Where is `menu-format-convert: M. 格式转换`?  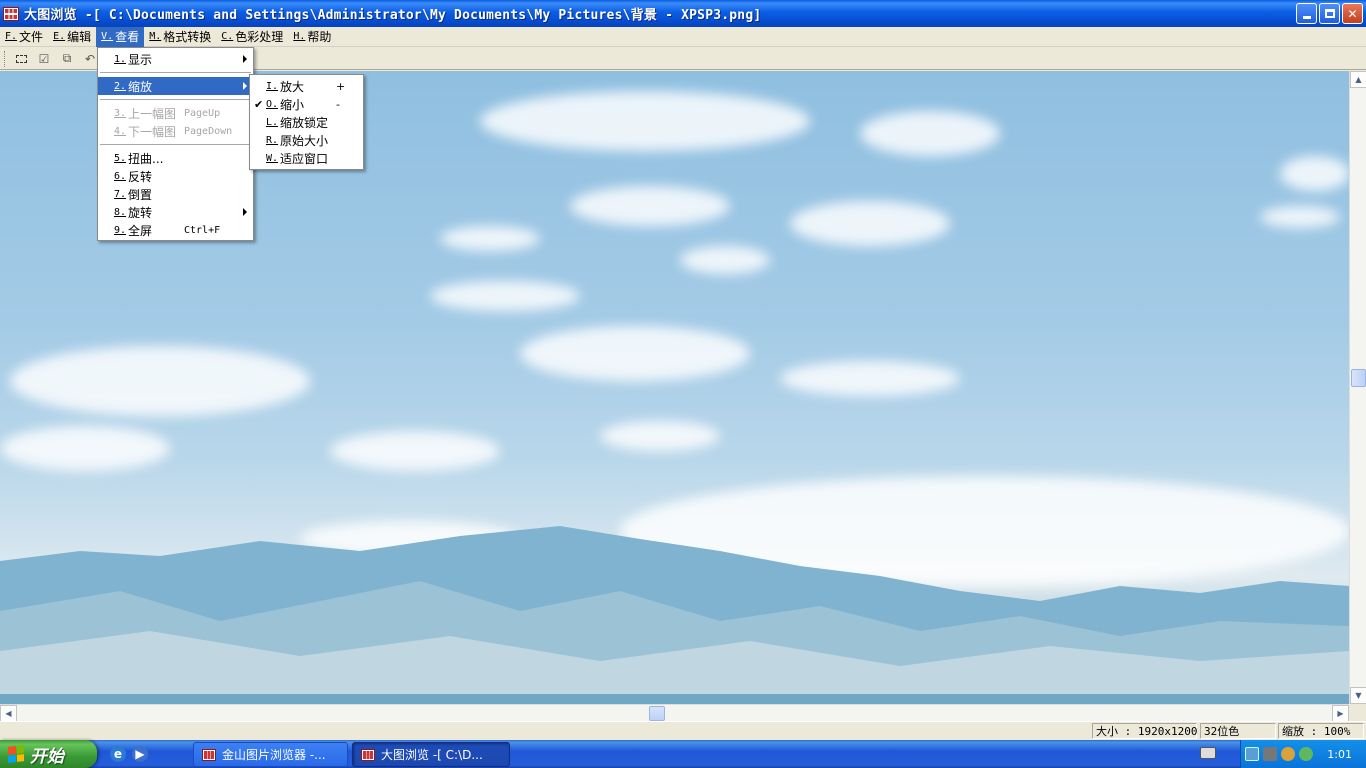 menu-format-convert: M. 格式转换 is located at coordinates (180, 37).